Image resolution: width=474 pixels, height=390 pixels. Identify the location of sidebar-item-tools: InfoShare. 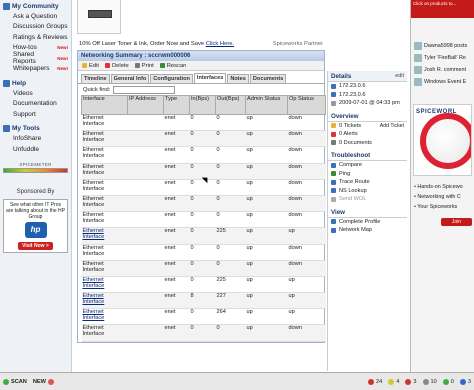
(35, 139).